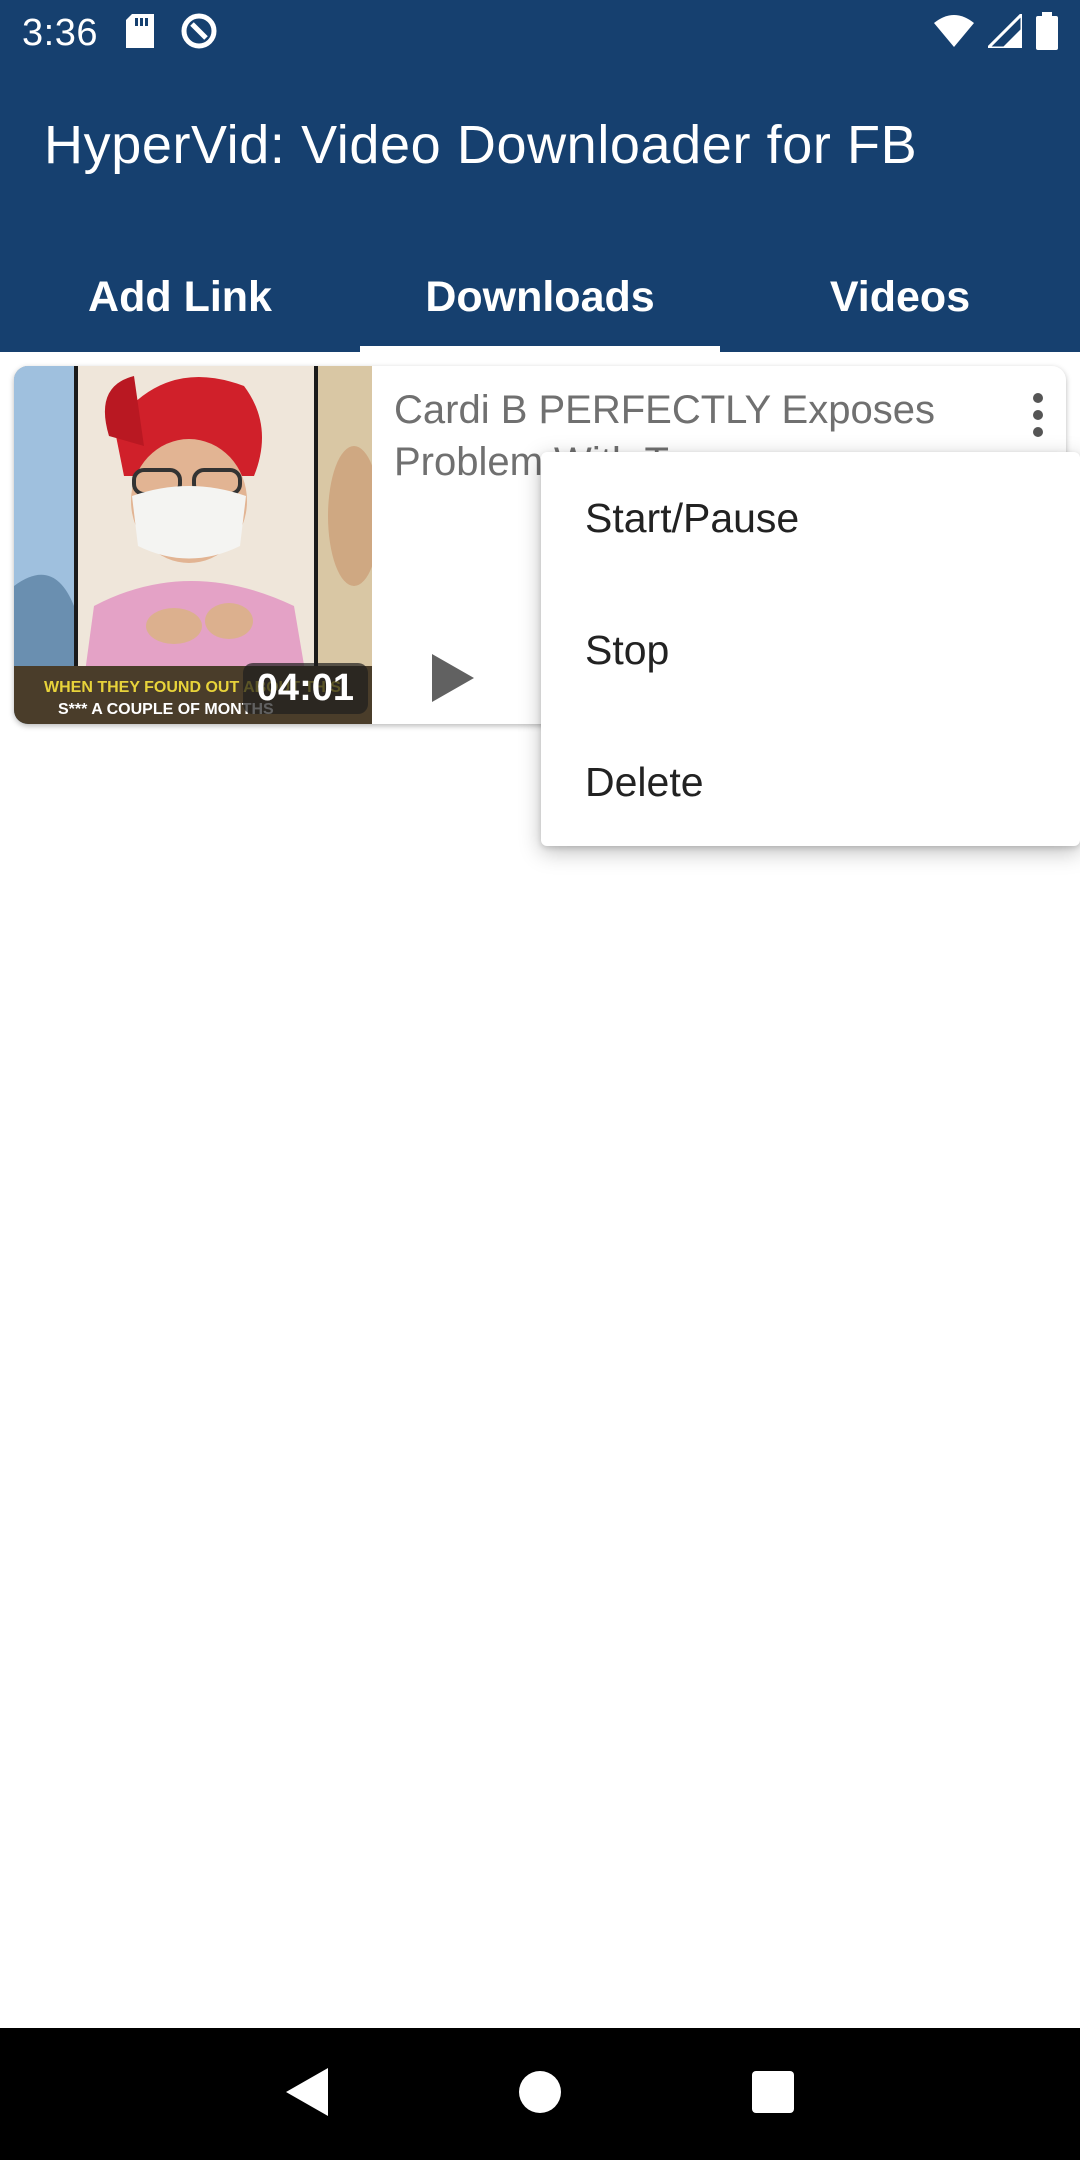 The width and height of the screenshot is (1080, 2160). What do you see at coordinates (900, 297) in the screenshot?
I see `tab-videos: Videos` at bounding box center [900, 297].